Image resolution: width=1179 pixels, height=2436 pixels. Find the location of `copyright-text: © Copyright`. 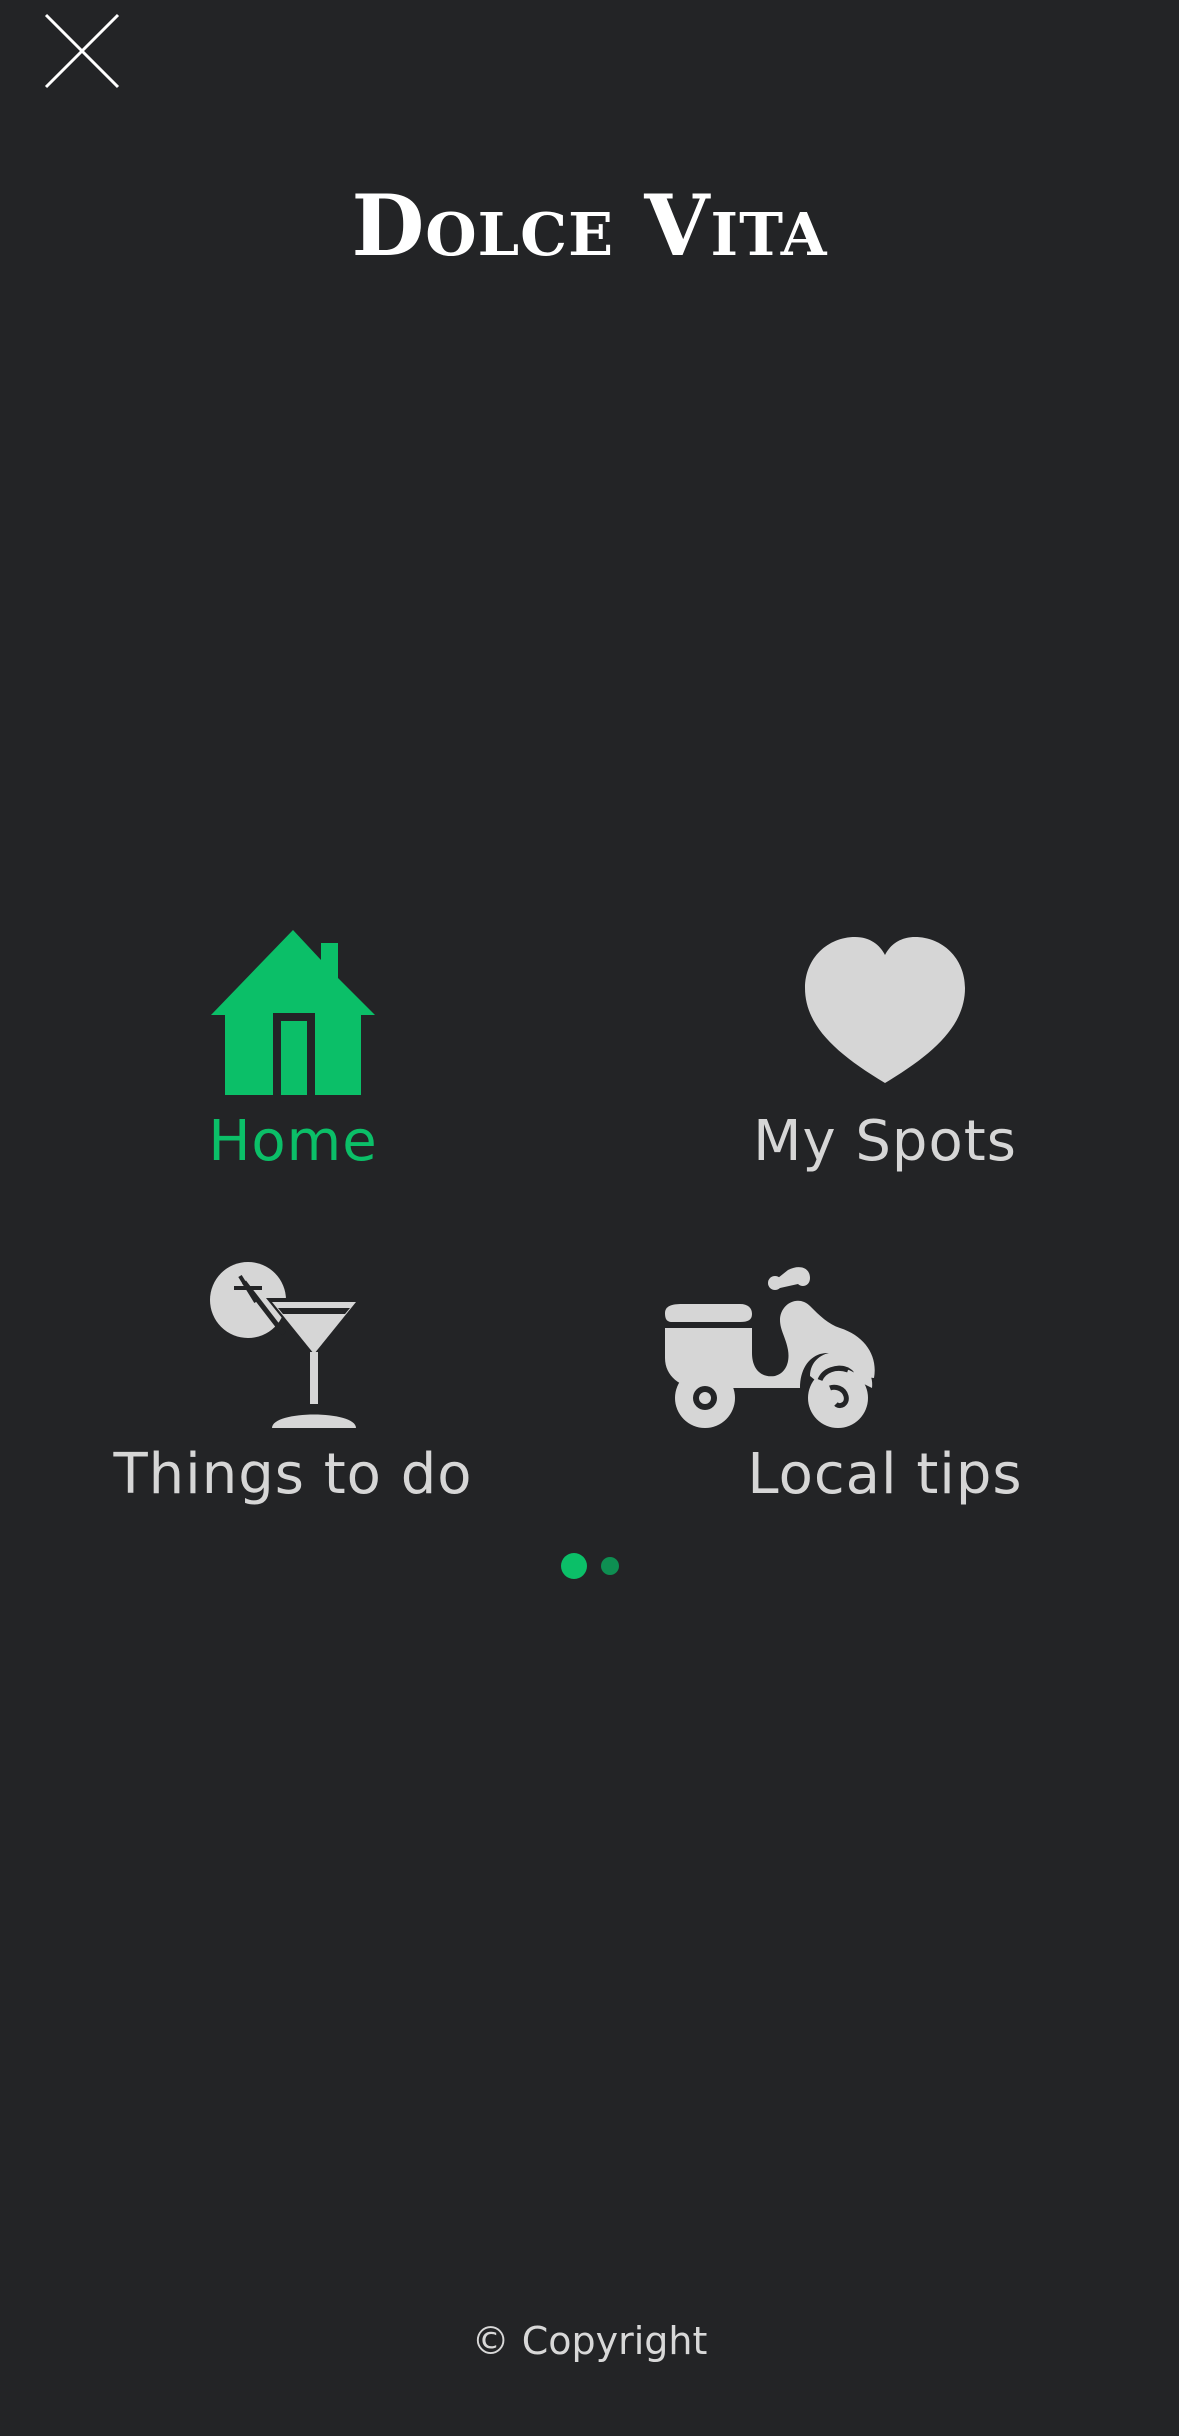

copyright-text: © Copyright is located at coordinates (589, 2341).